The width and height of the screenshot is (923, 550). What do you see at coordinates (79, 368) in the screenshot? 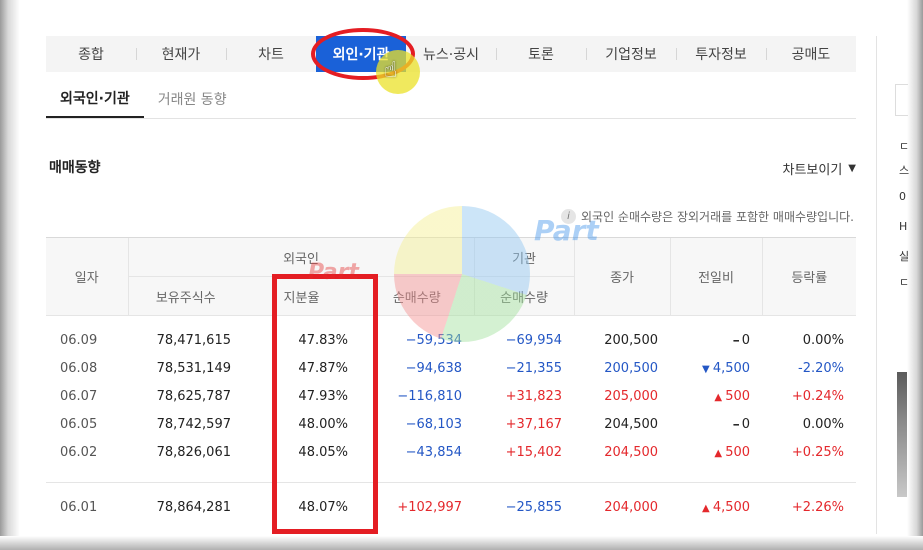
I see `cell-date: 06.08` at bounding box center [79, 368].